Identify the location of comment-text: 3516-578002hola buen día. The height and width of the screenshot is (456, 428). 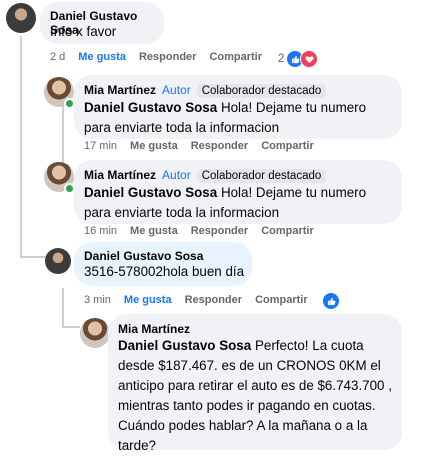
(164, 271).